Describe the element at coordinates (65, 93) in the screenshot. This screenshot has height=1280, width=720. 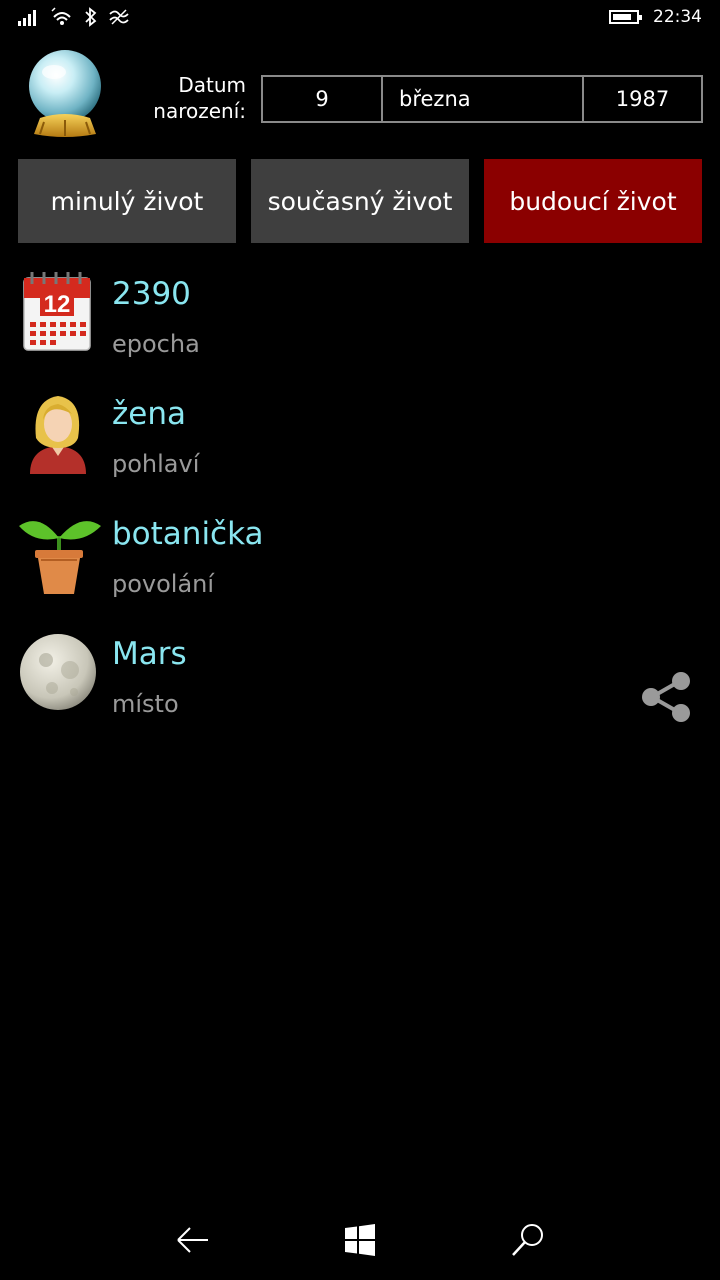
I see `crystal-ball-icon` at that location.